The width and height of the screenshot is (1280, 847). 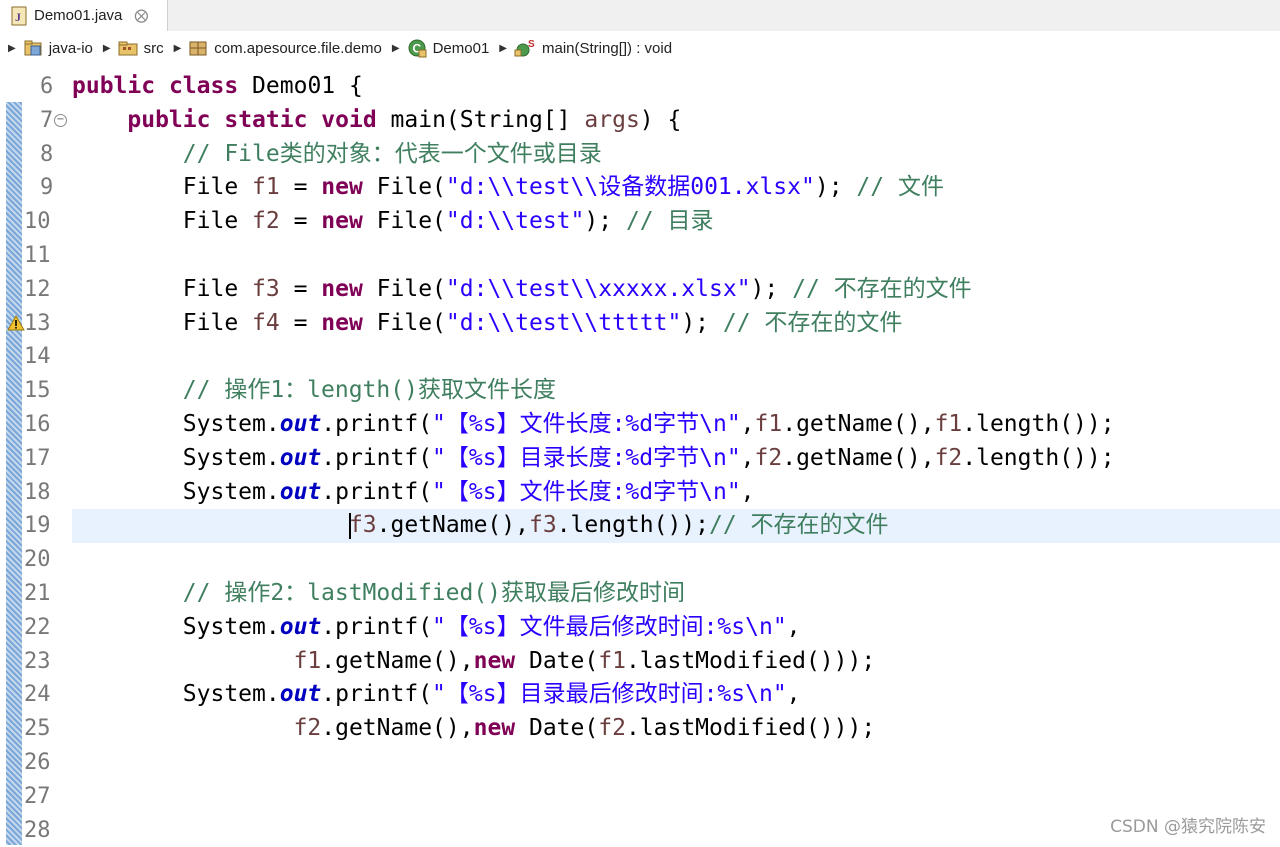 I want to click on string-token: "d:\\test", so click(x=515, y=221).